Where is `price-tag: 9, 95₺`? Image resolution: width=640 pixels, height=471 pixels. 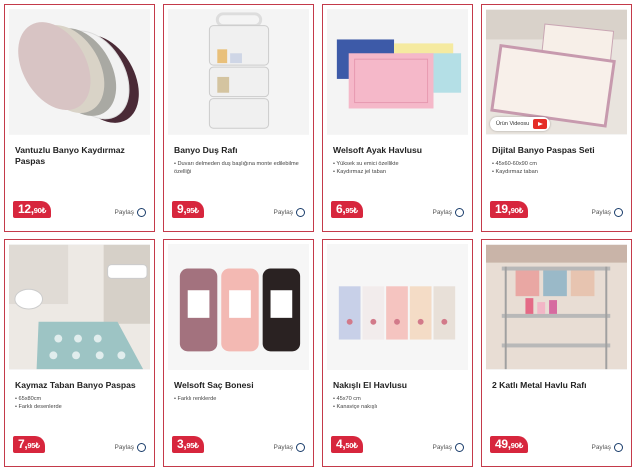 price-tag: 9, 95₺ is located at coordinates (188, 209).